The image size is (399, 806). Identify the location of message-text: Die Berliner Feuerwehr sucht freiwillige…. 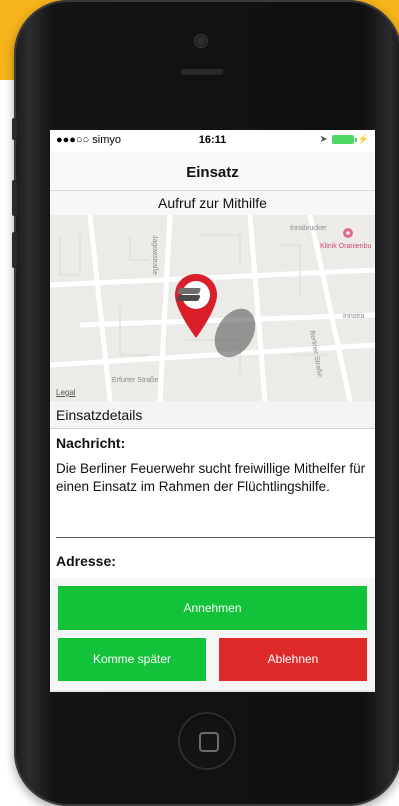
(211, 477).